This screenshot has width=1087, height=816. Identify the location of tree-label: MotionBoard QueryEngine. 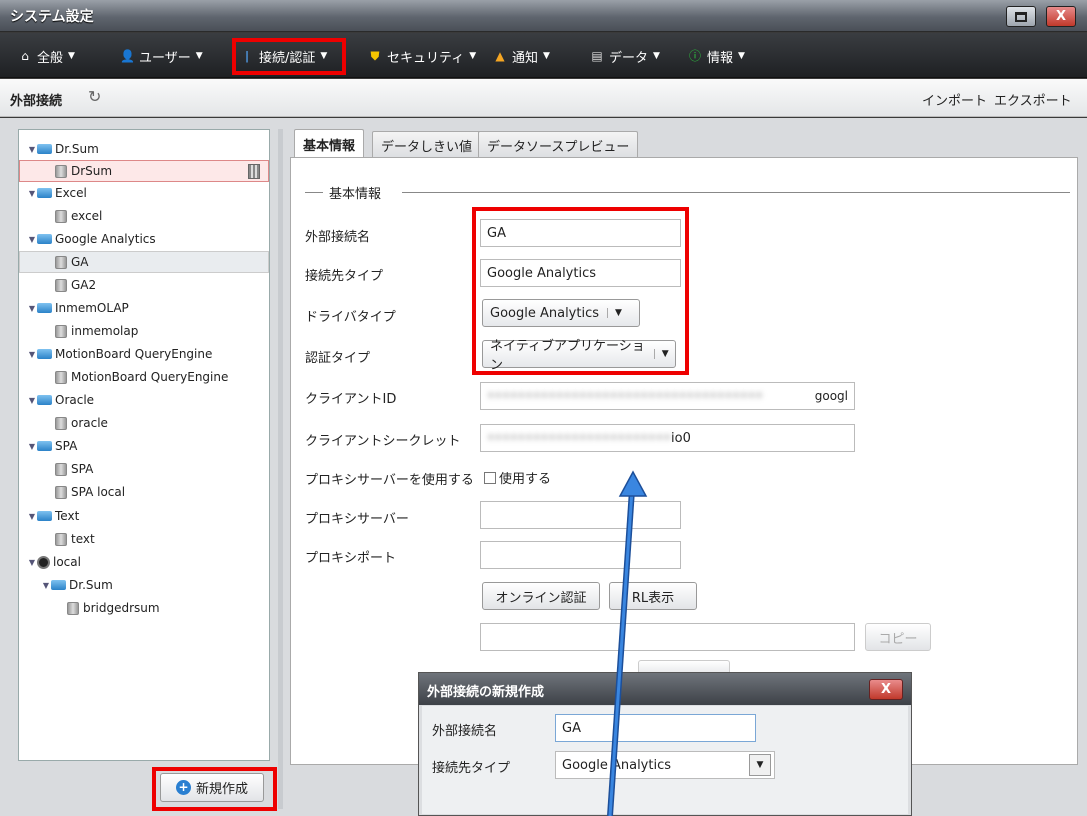
(134, 354).